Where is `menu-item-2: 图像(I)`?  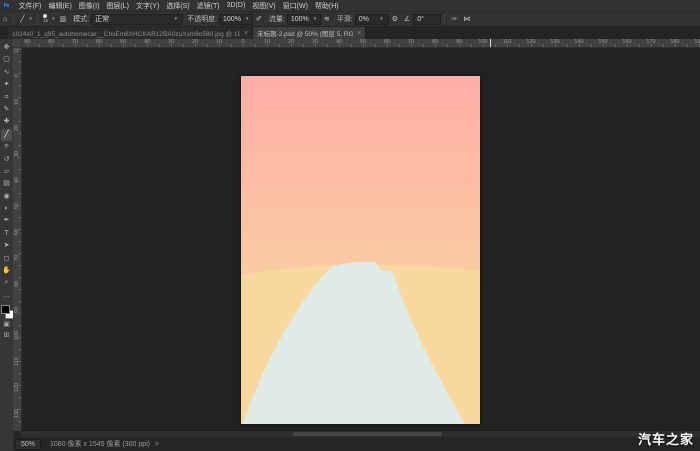
menu-item-2: 图像(I) is located at coordinates (89, 6).